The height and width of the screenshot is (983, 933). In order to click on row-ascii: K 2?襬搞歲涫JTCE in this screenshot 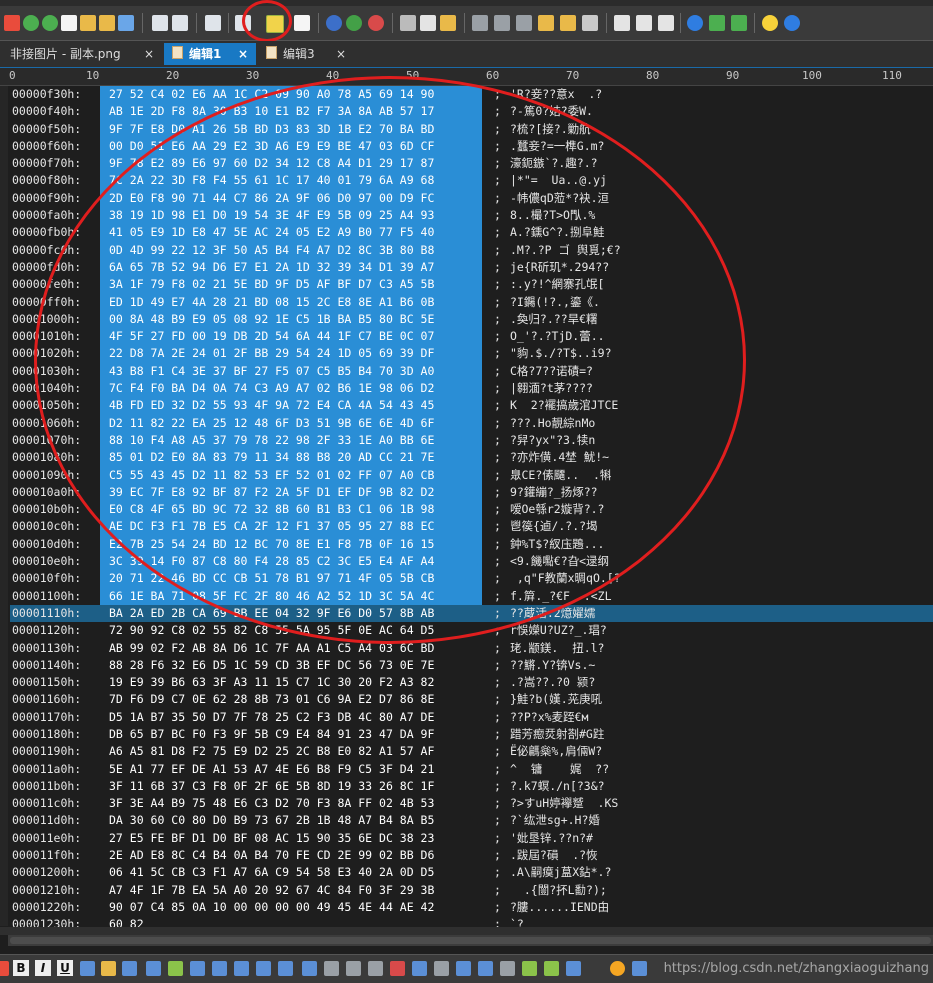, I will do `click(564, 405)`.